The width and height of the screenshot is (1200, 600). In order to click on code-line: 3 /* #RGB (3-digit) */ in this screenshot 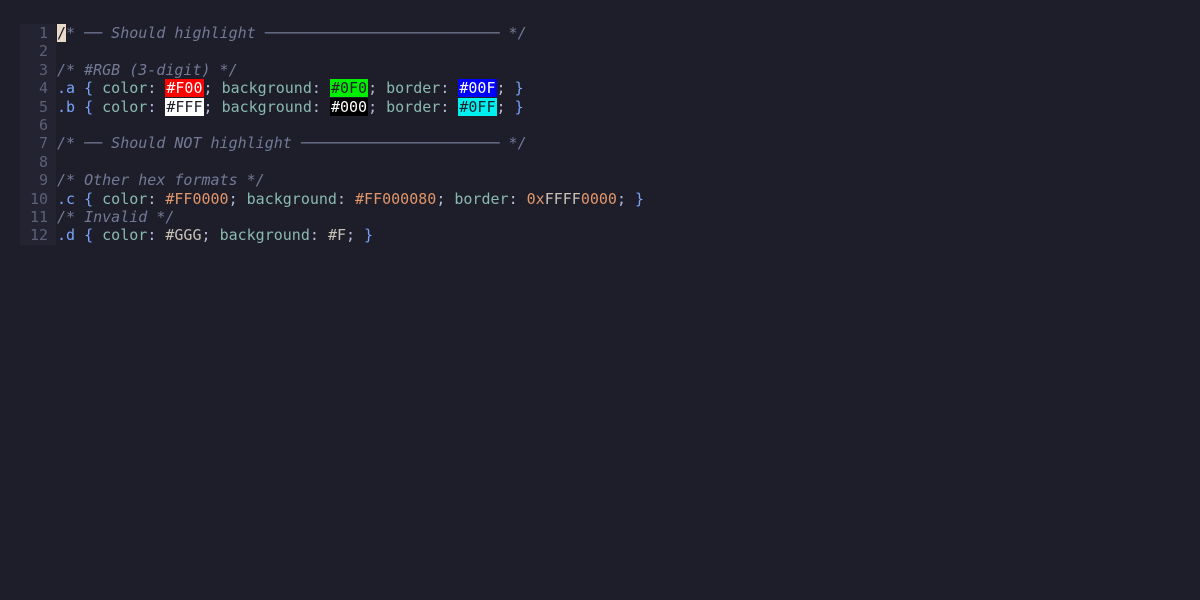, I will do `click(332, 70)`.